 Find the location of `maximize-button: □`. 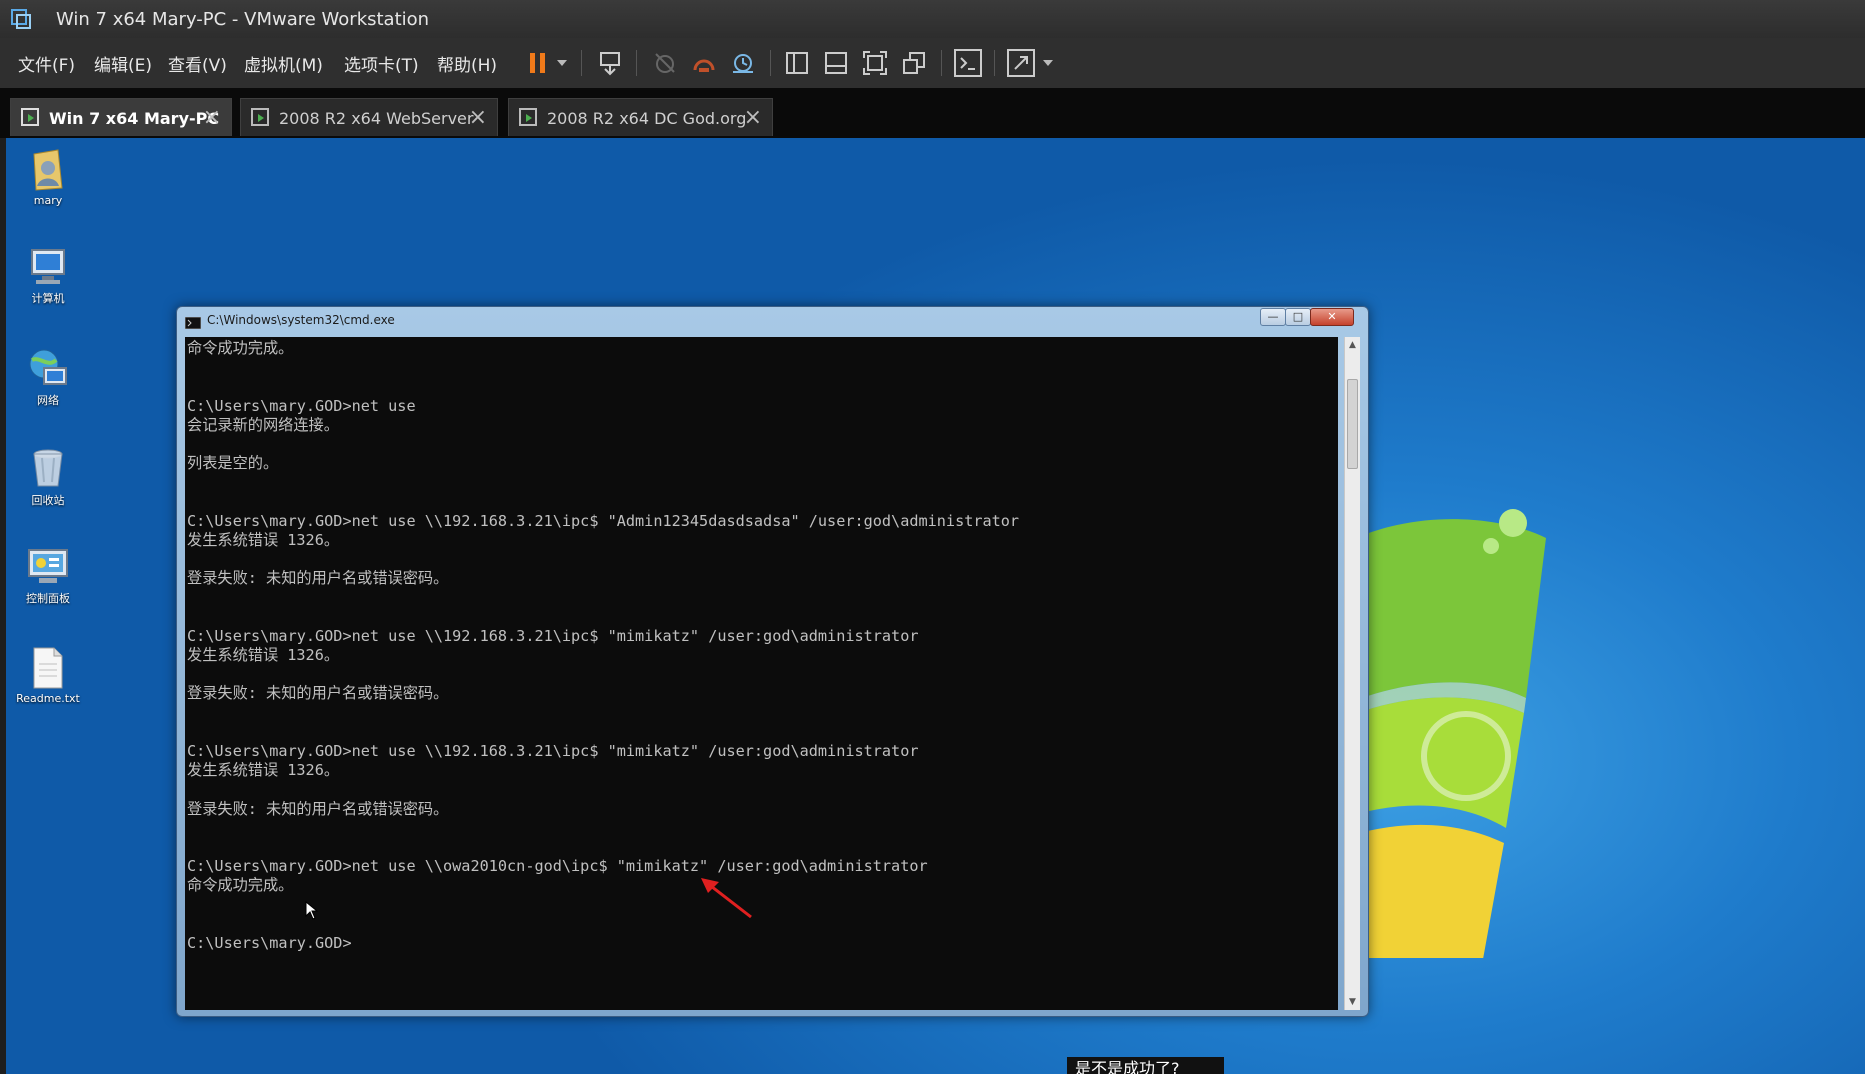

maximize-button: □ is located at coordinates (1298, 317).